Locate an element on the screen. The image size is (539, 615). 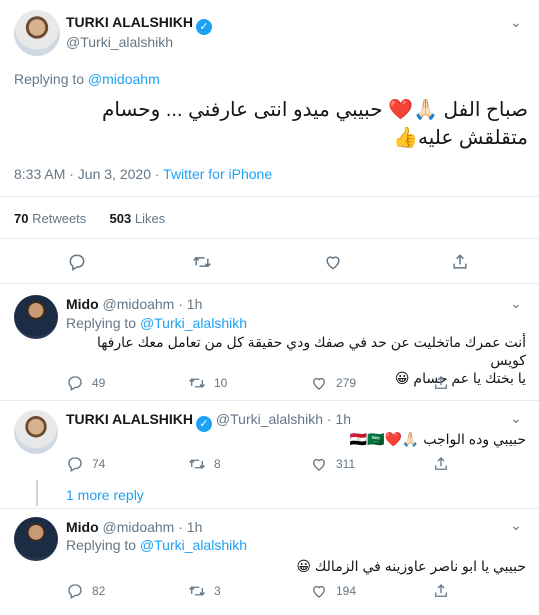
replying-to-line: Replying to @midoahm is located at coordinates (87, 79).